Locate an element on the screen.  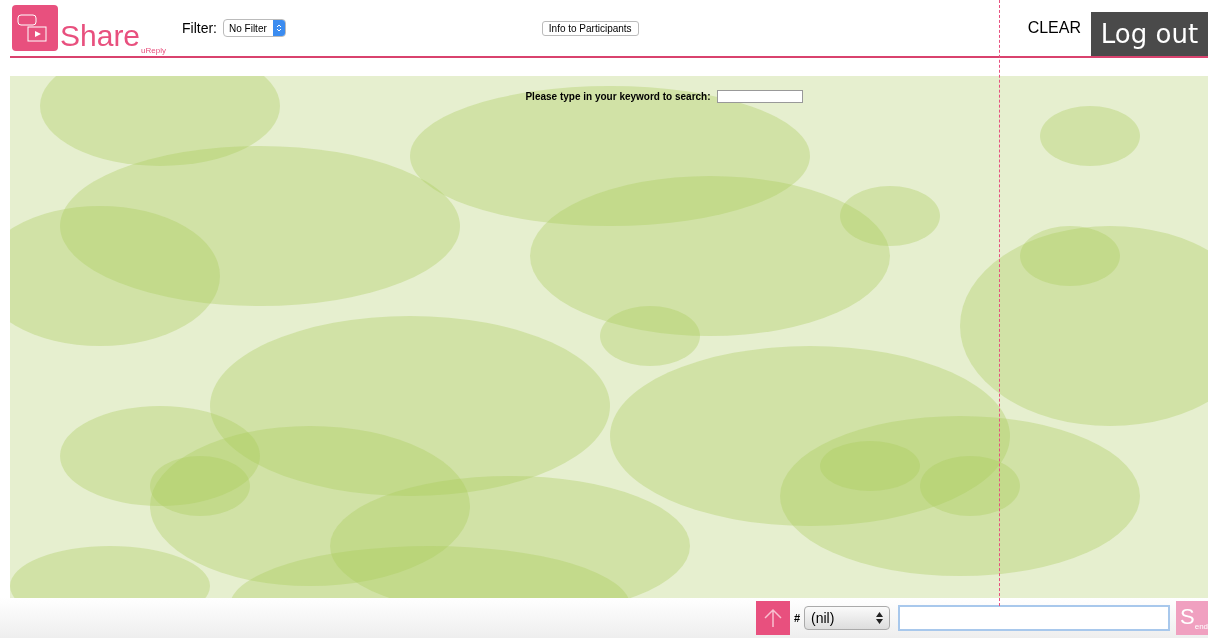
logo-text: Share is located at coordinates (100, 36).